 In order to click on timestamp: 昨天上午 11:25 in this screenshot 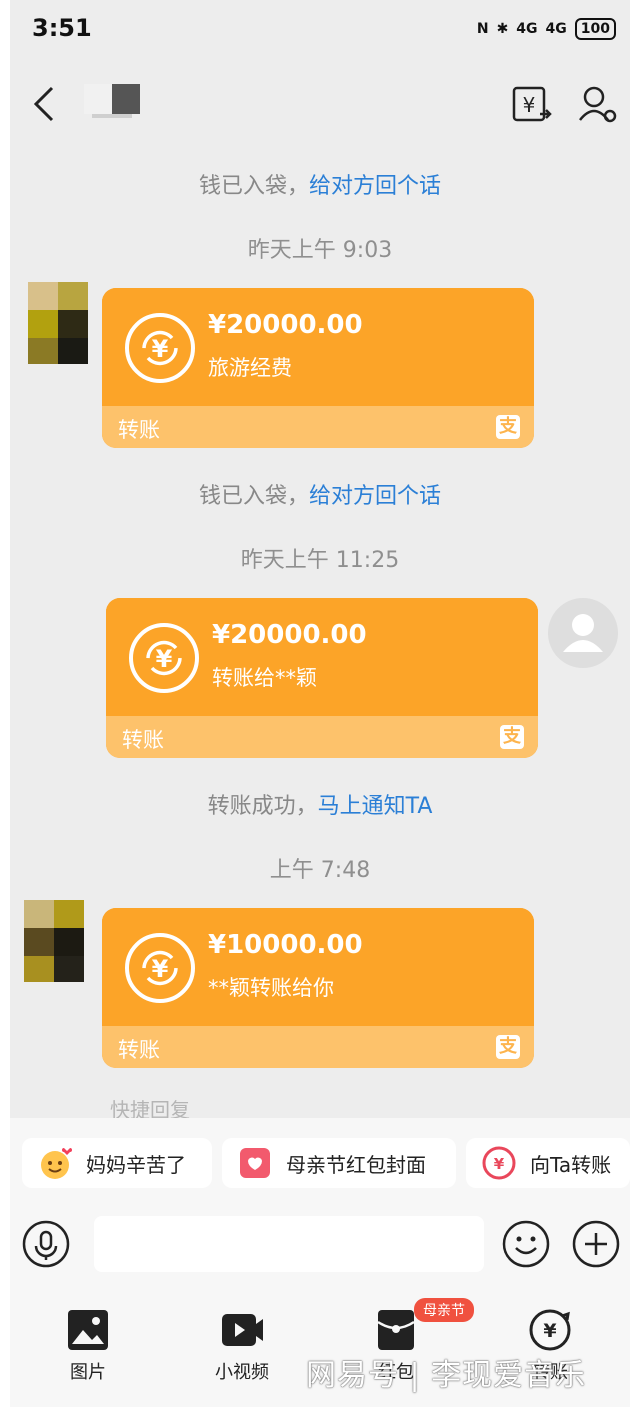, I will do `click(320, 560)`.